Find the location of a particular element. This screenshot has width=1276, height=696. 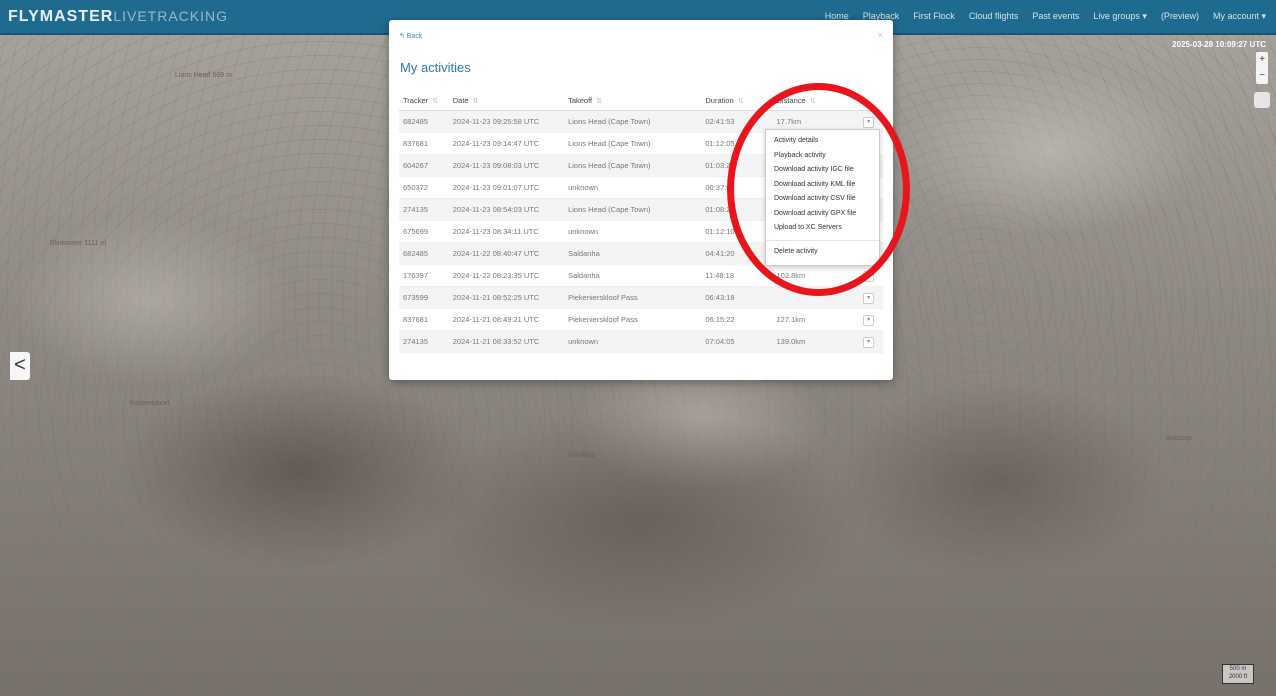

col-date: Date ⇅ is located at coordinates (506, 100).